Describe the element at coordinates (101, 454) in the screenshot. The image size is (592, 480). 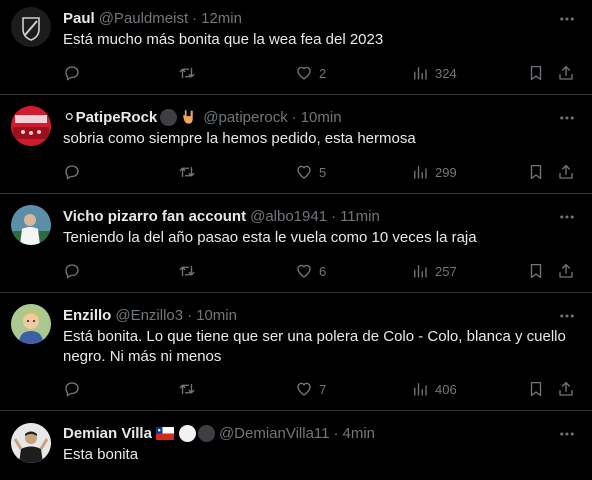
I see `tweet-text: Esta bonita` at that location.